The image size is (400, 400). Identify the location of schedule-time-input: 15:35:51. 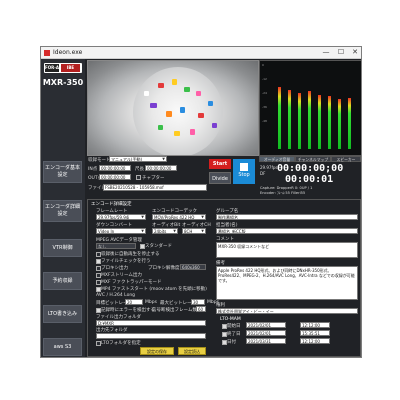
(315, 333).